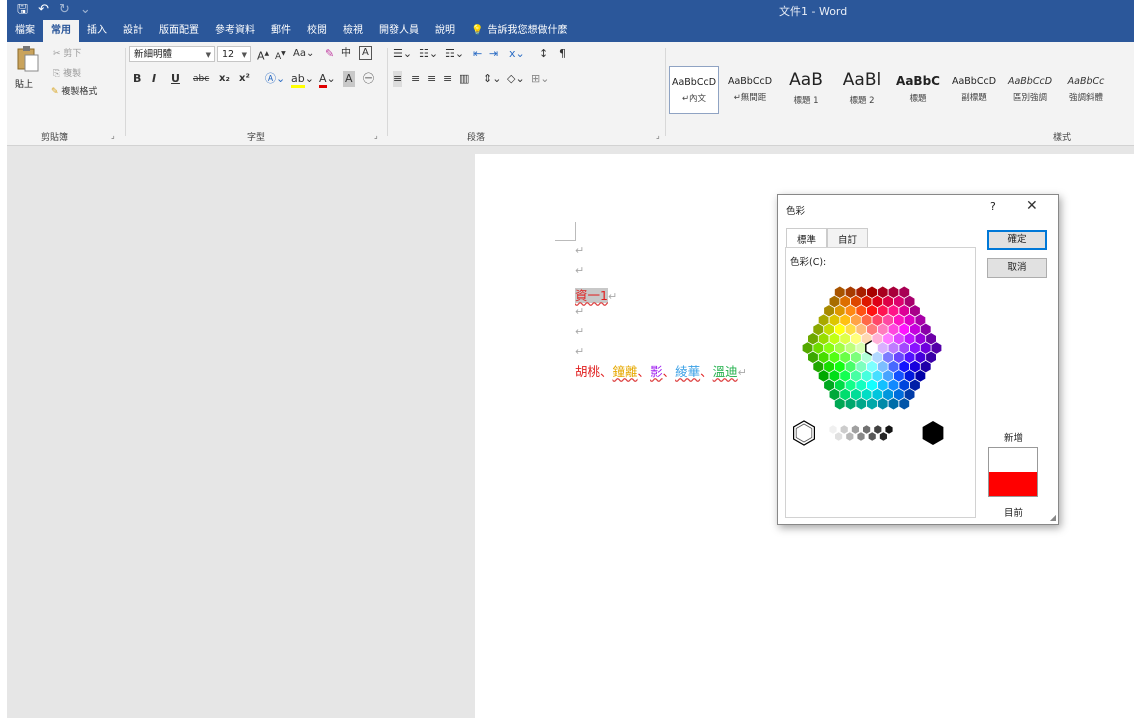 The height and width of the screenshot is (718, 1134). Describe the element at coordinates (67, 72) in the screenshot. I see `copy-button: ⎘ 複製` at that location.